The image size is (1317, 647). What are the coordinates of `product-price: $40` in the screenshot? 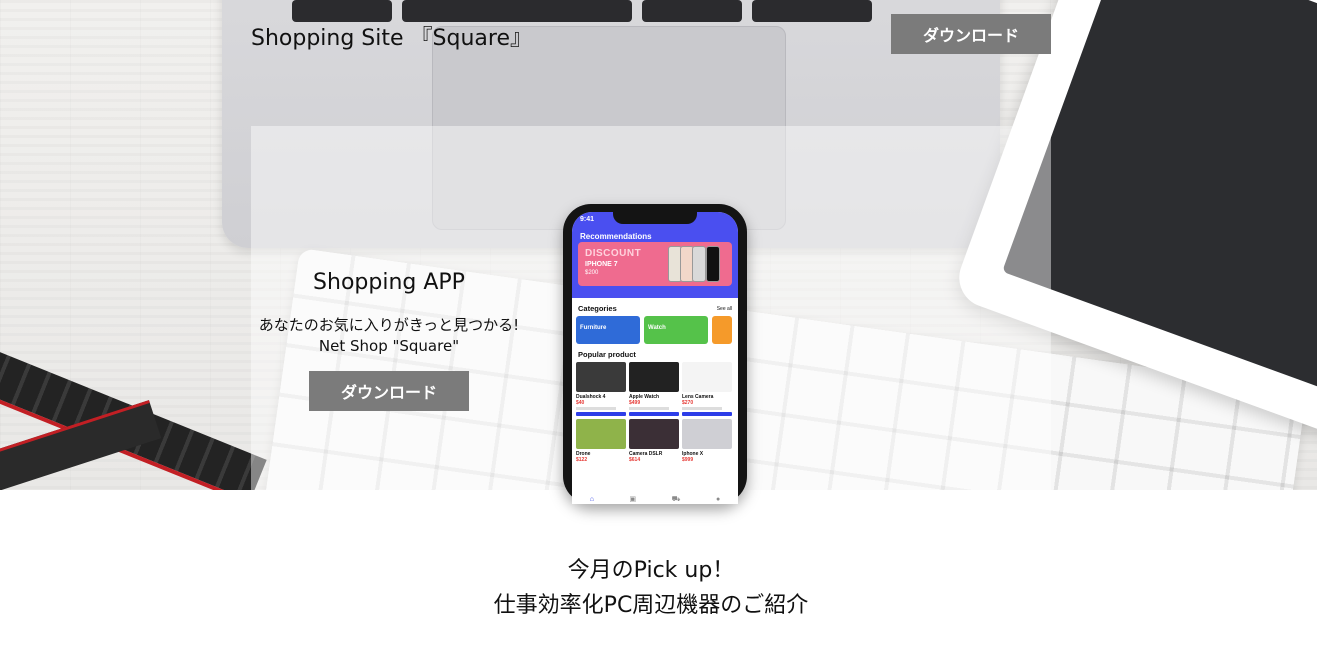 It's located at (580, 403).